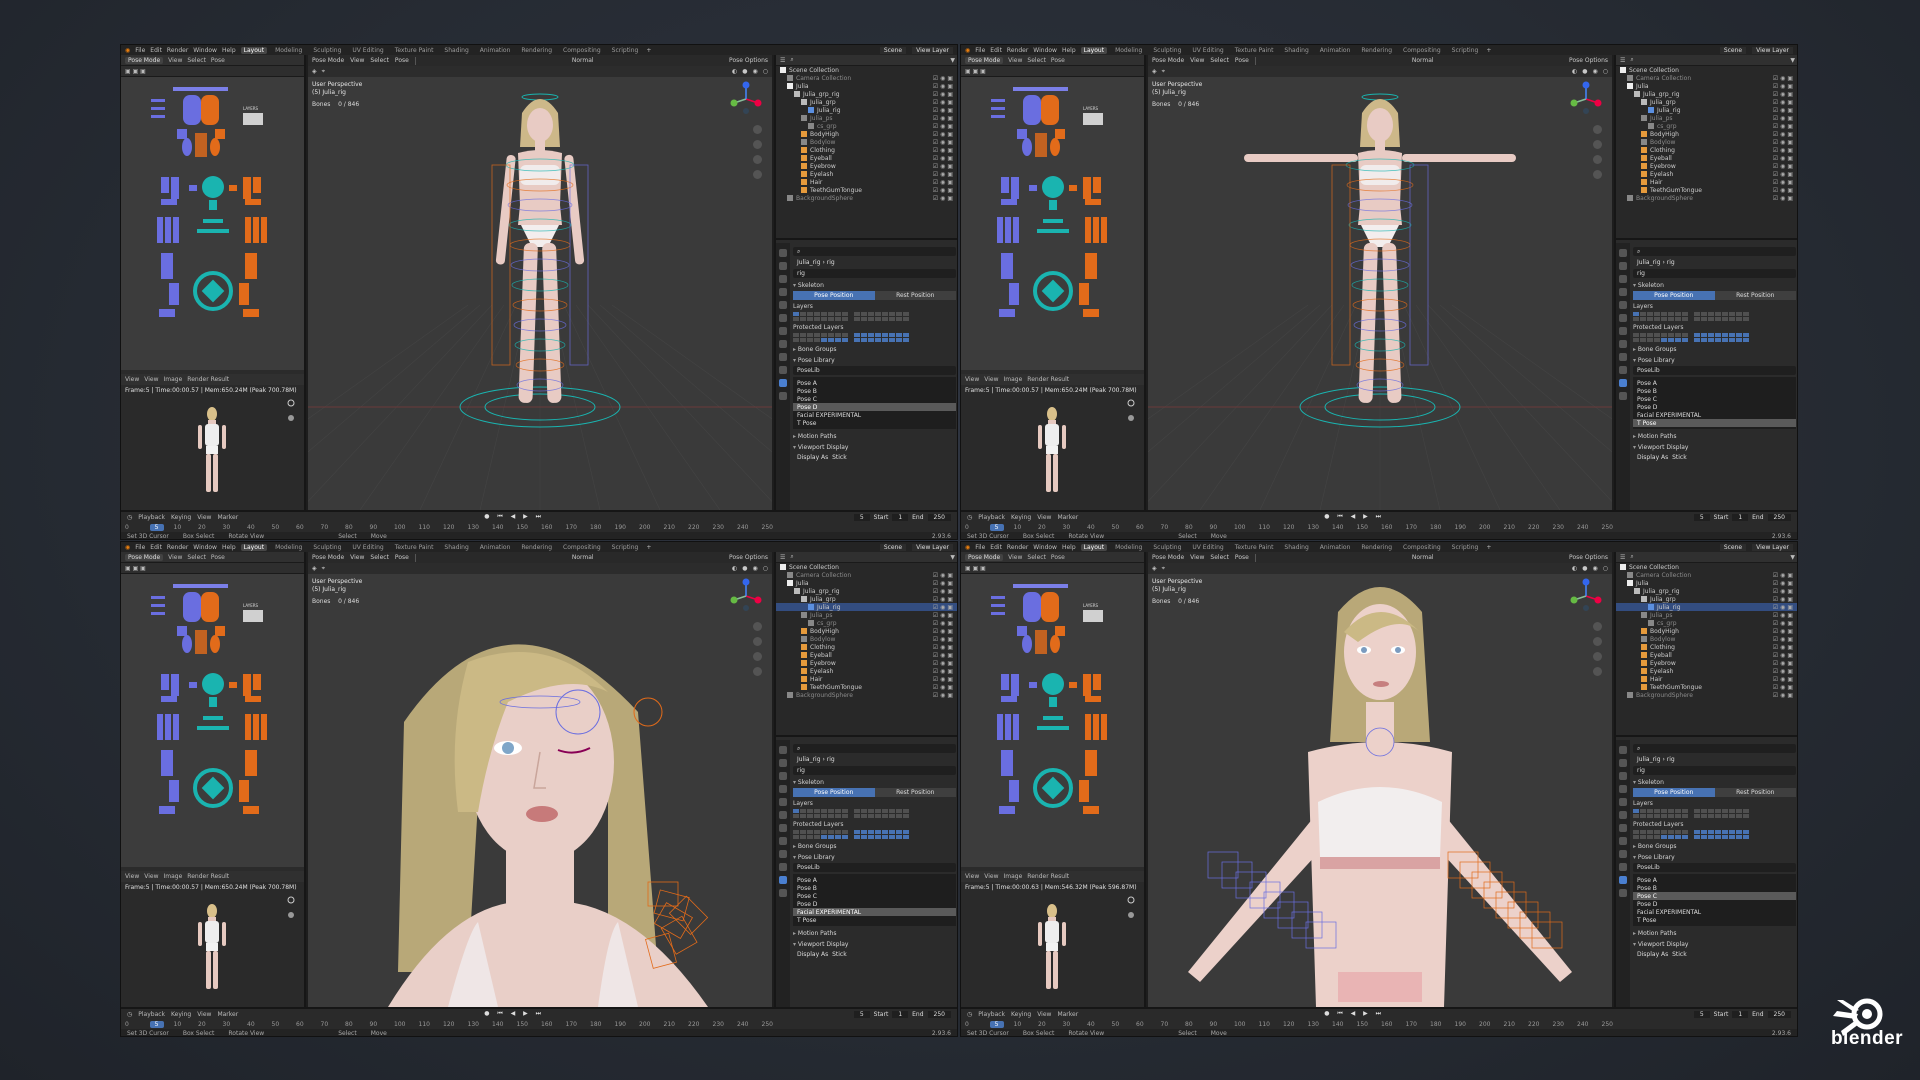 This screenshot has width=1920, height=1080. Describe the element at coordinates (1094, 547) in the screenshot. I see `tab-layout: Layout` at that location.